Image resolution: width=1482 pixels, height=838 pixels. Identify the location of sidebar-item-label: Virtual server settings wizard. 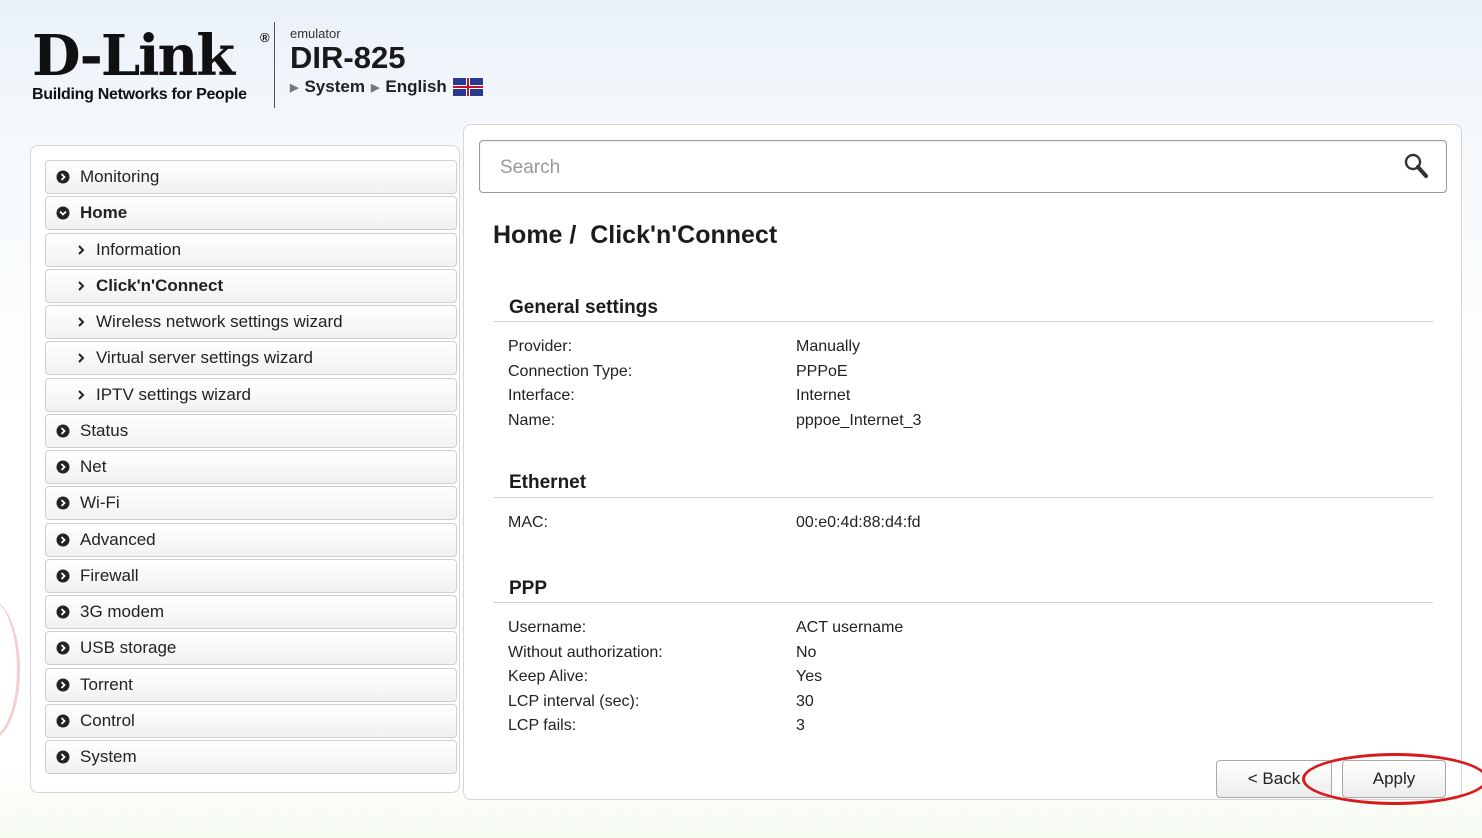
(204, 358).